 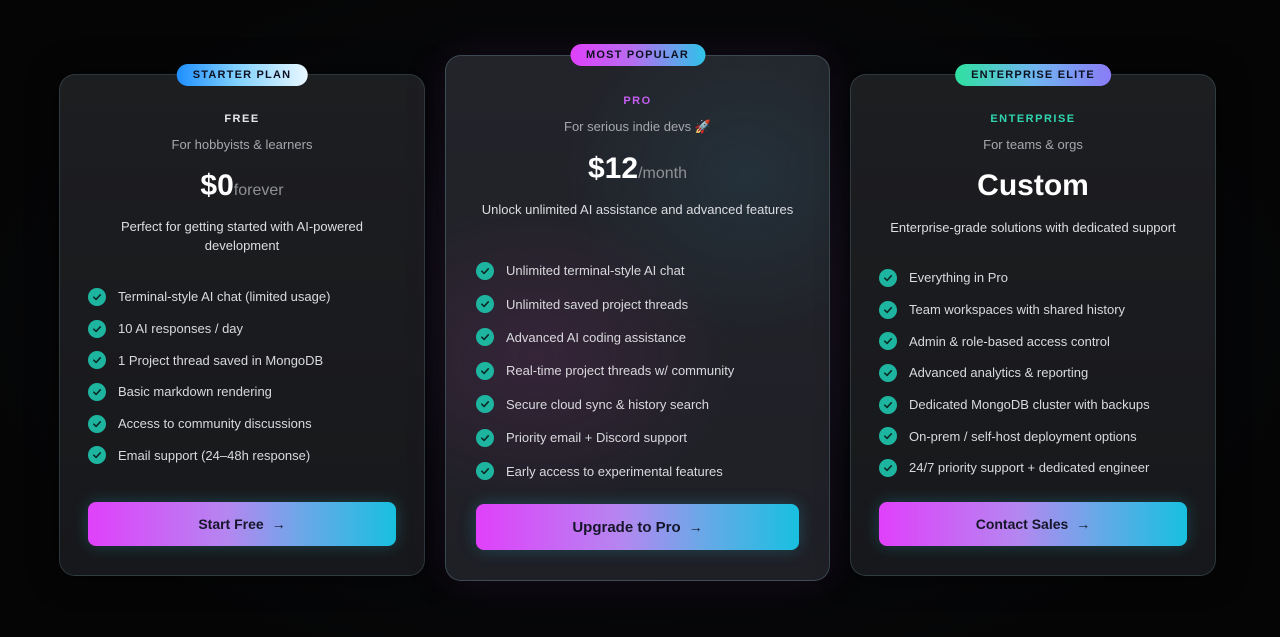 I want to click on feature-item: On-prem / self-host deployment options, so click(x=1014, y=436).